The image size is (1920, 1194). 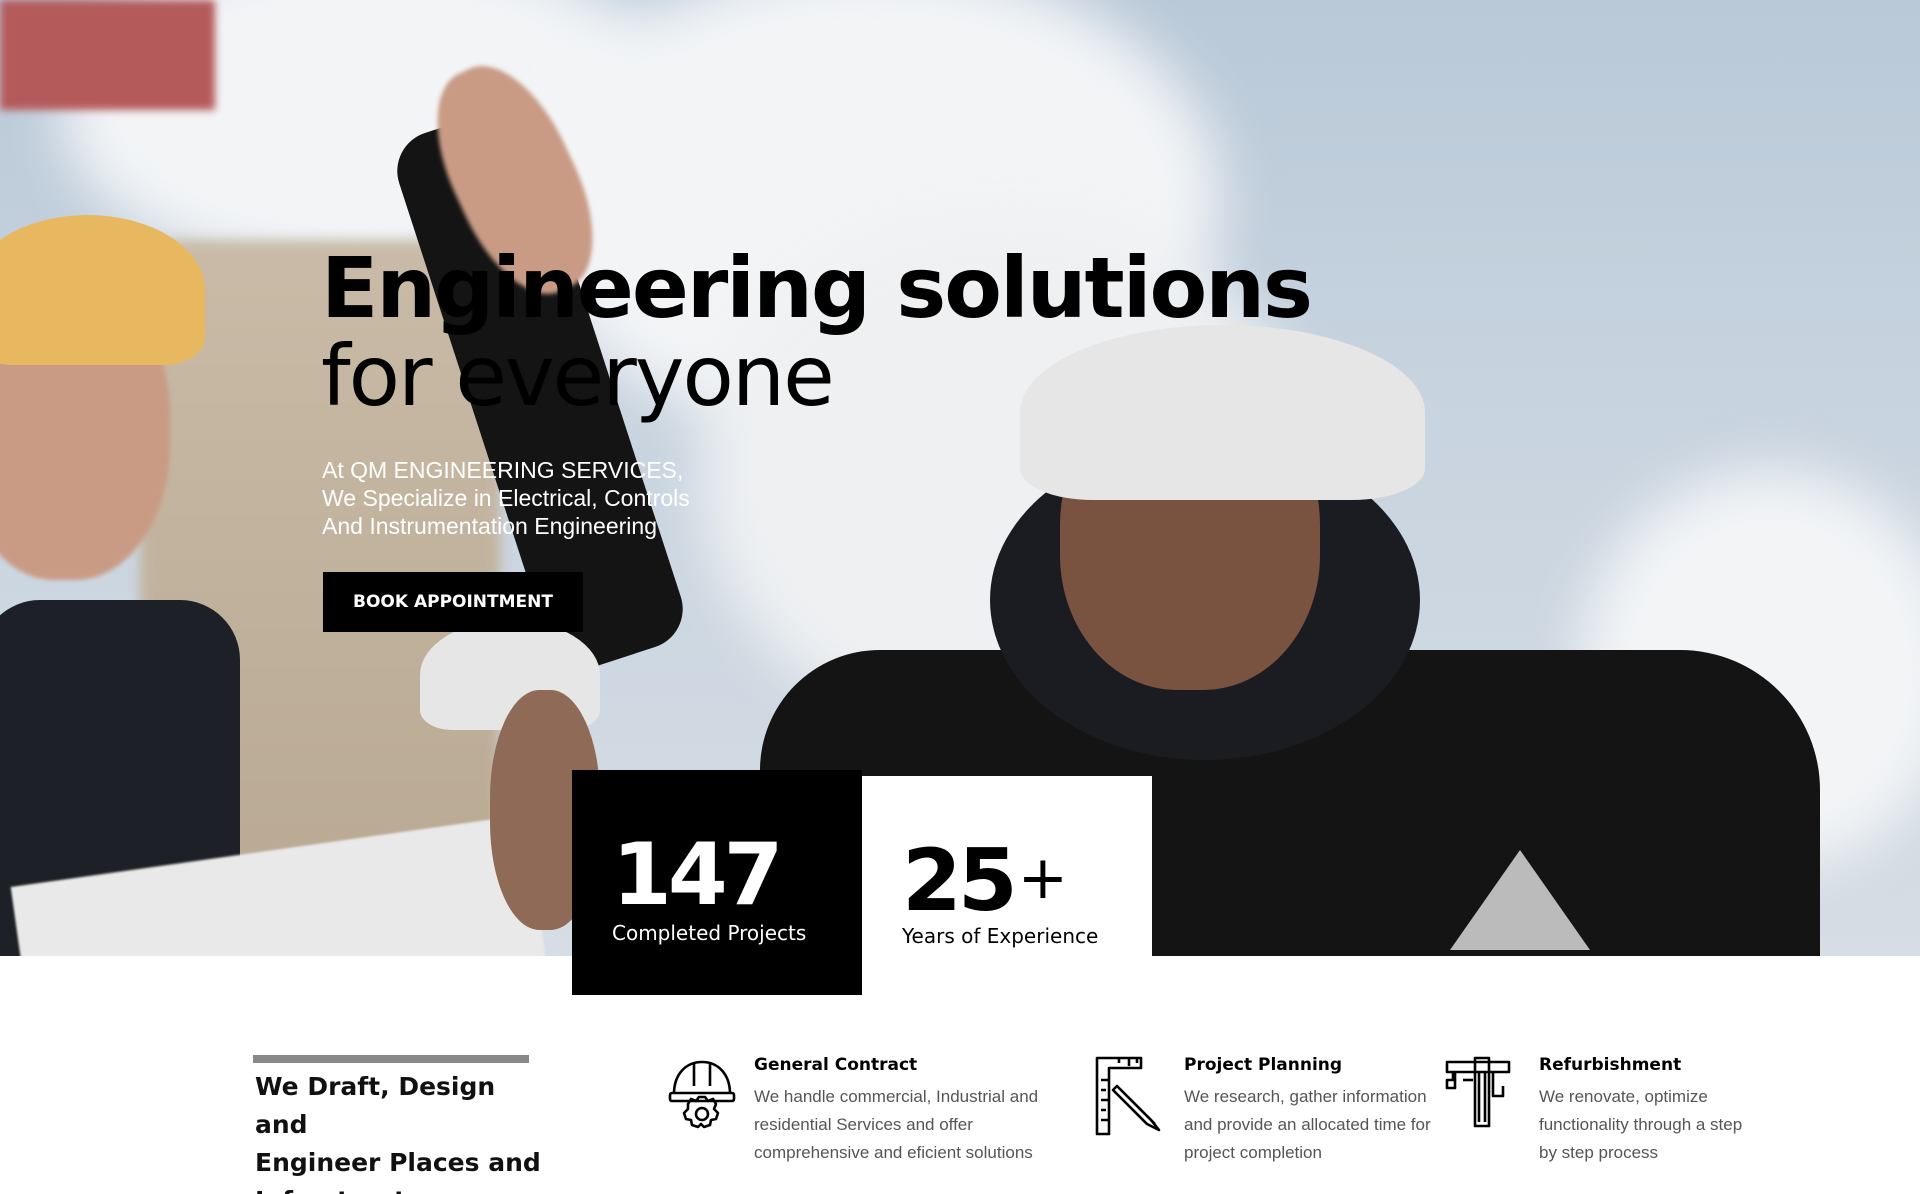 What do you see at coordinates (578, 376) in the screenshot?
I see `hero-title-line-2: for everyone` at bounding box center [578, 376].